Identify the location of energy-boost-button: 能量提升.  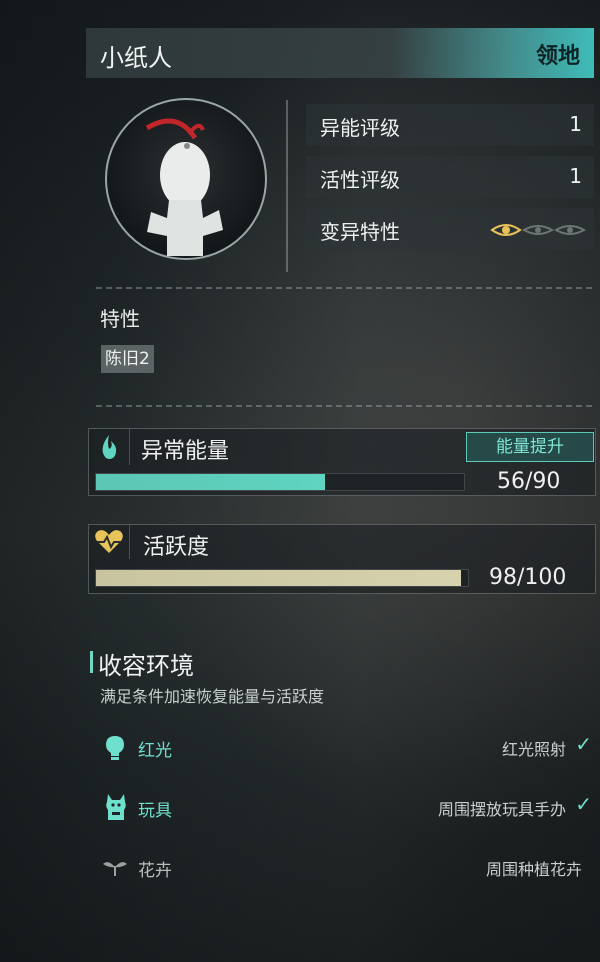
(530, 447).